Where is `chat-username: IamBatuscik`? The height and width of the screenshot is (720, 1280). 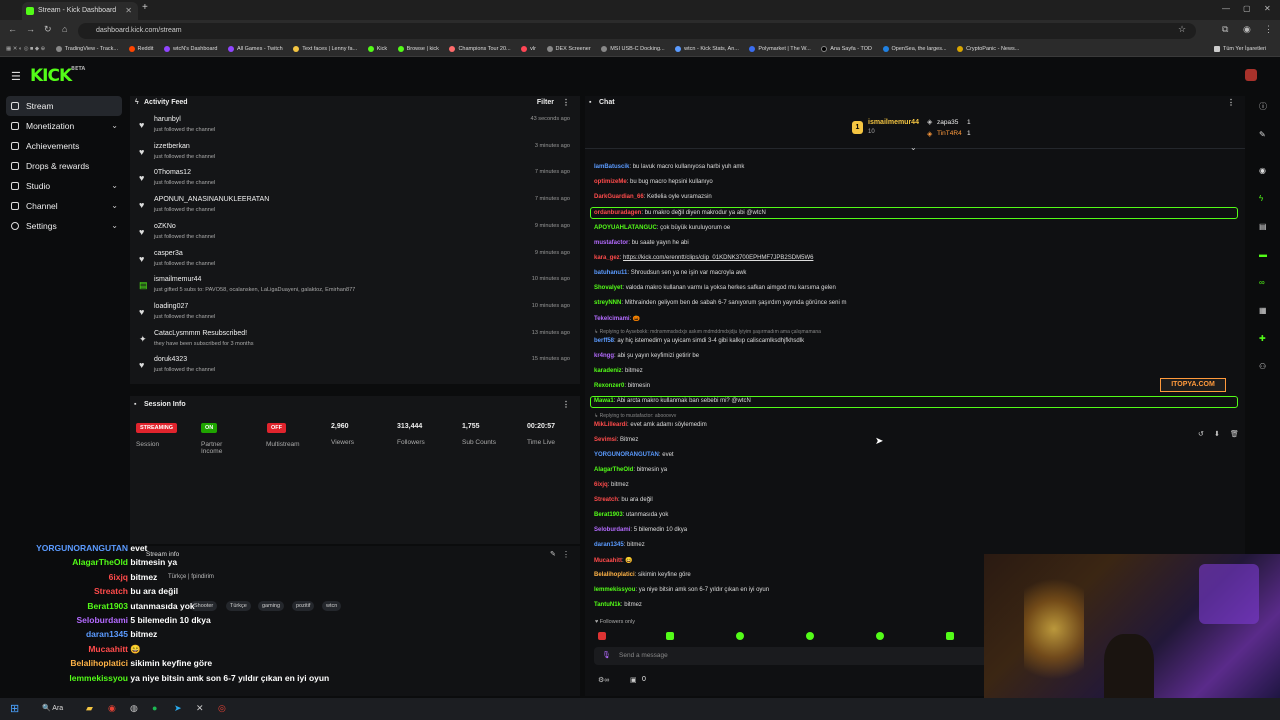 chat-username: IamBatuscik is located at coordinates (611, 167).